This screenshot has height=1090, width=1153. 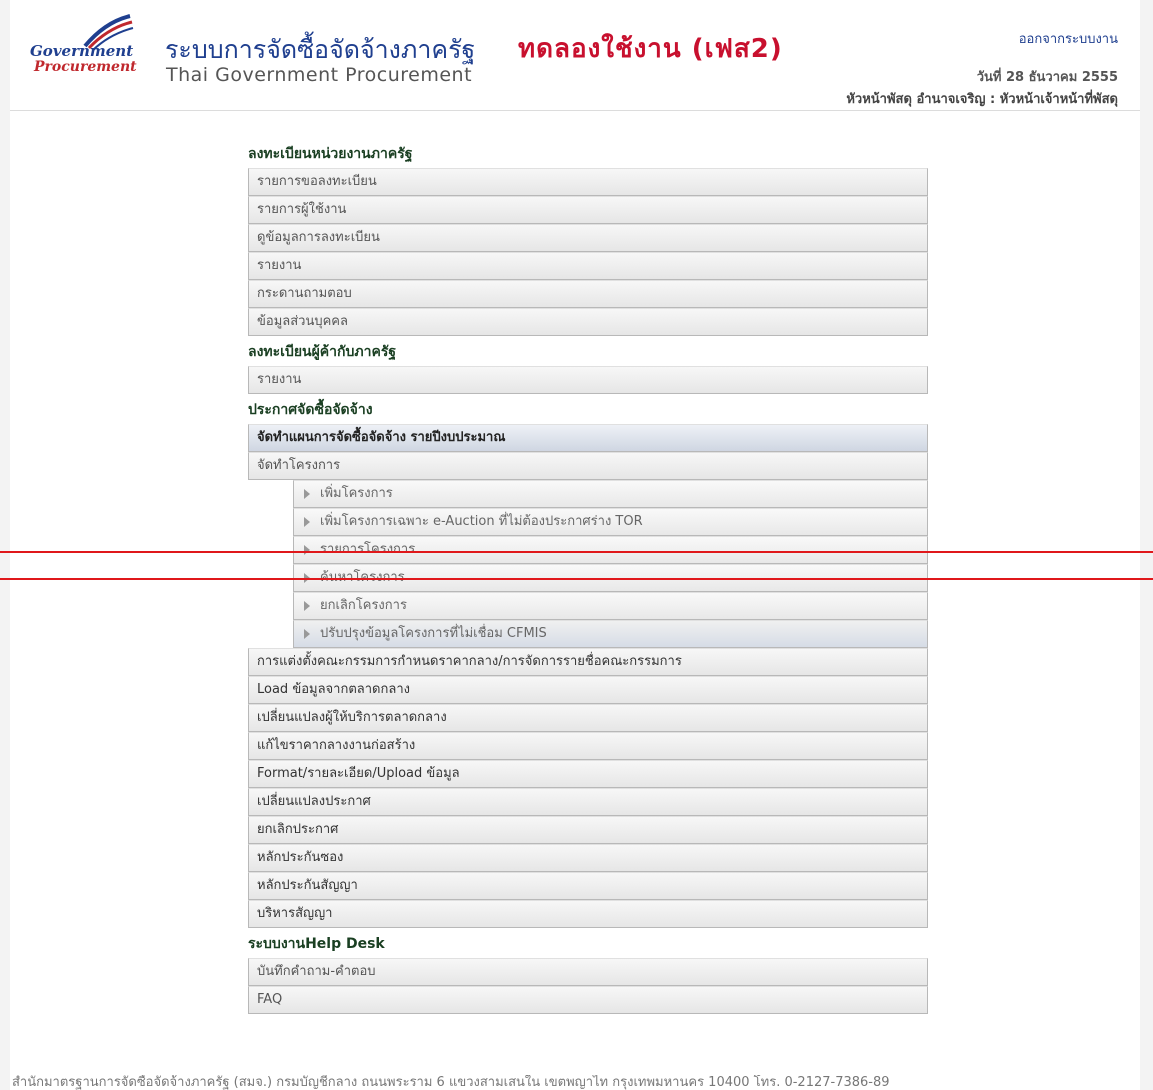 I want to click on government-procurement-logo: Government Procurement, so click(x=90, y=49).